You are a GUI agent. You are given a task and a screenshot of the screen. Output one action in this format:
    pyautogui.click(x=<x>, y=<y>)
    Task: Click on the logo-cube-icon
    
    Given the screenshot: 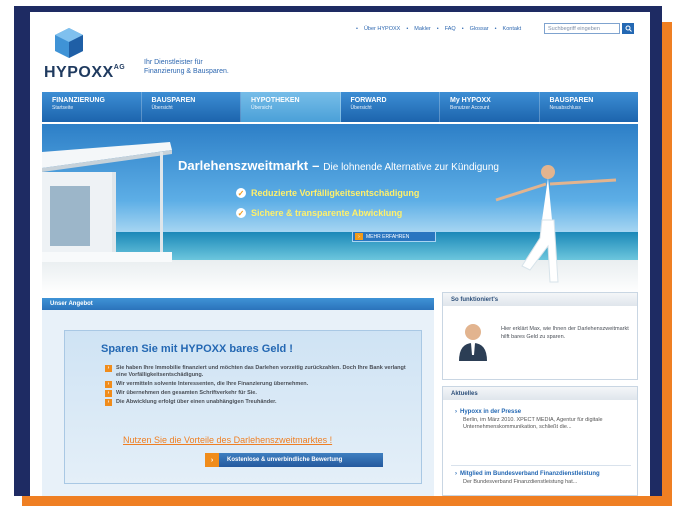 What is the action you would take?
    pyautogui.click(x=69, y=43)
    